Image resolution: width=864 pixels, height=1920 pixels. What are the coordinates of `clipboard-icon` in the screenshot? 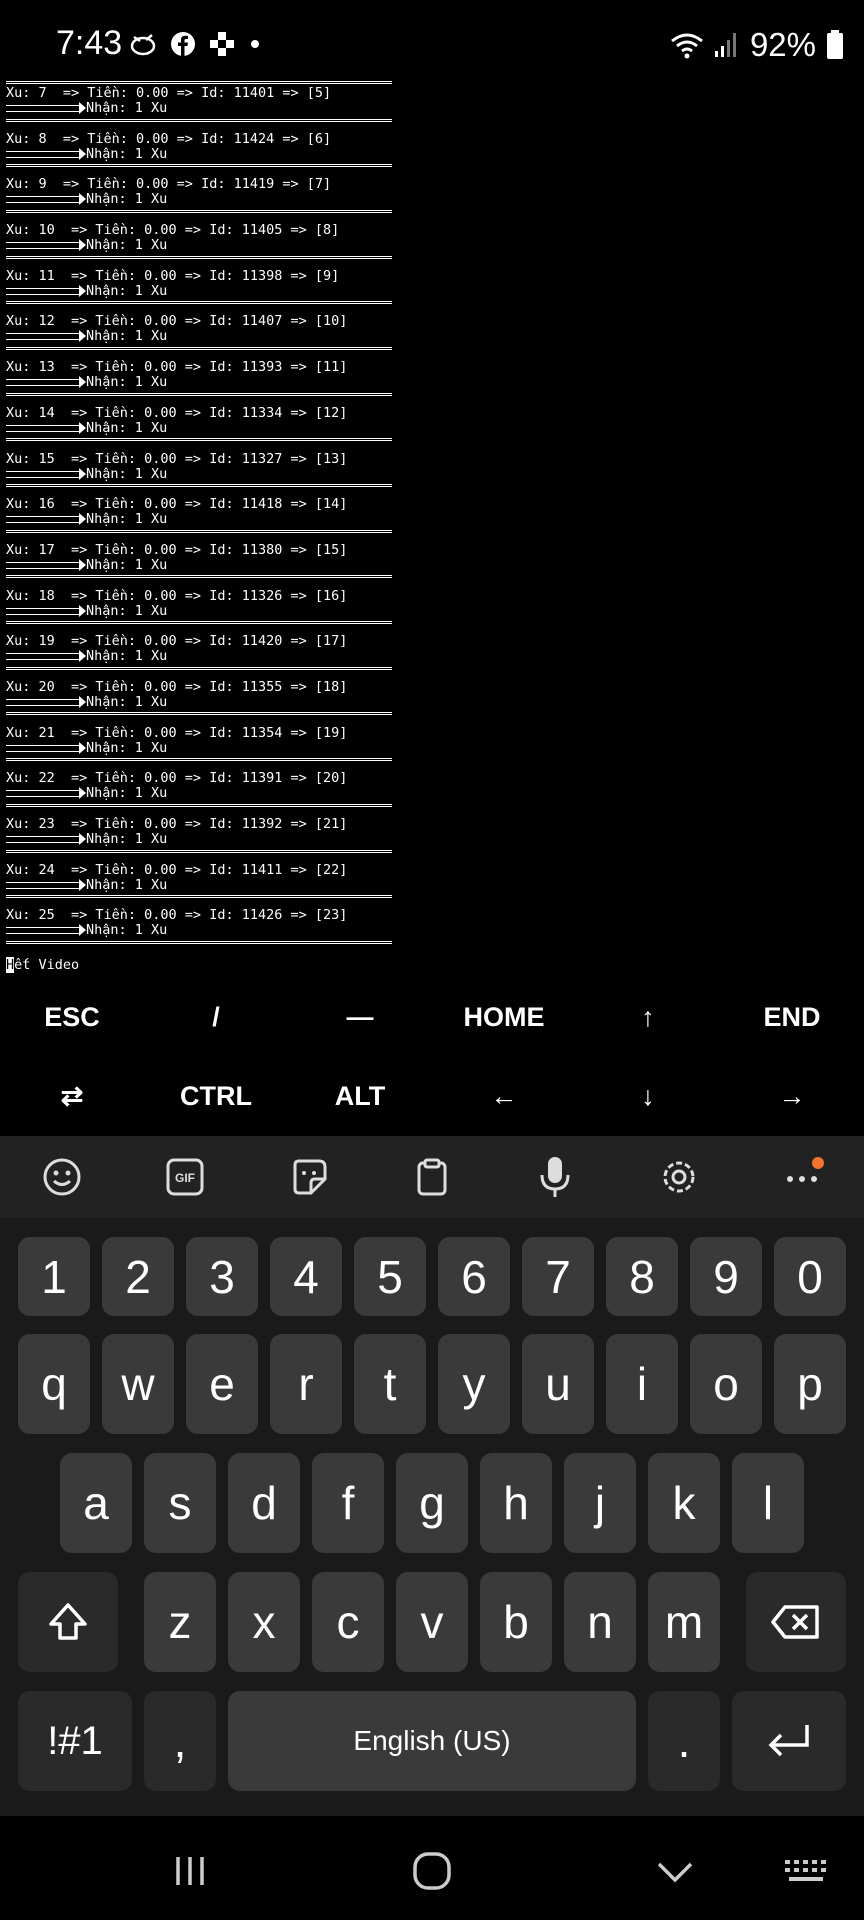 It's located at (432, 1177).